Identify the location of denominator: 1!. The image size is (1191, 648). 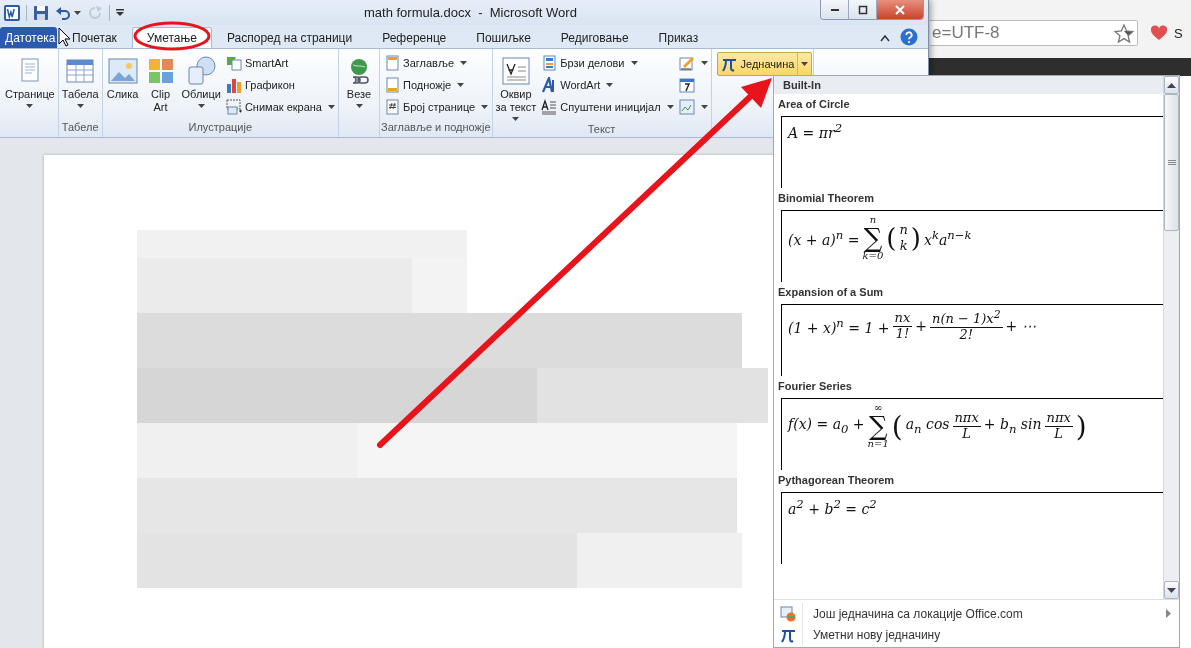
(902, 334).